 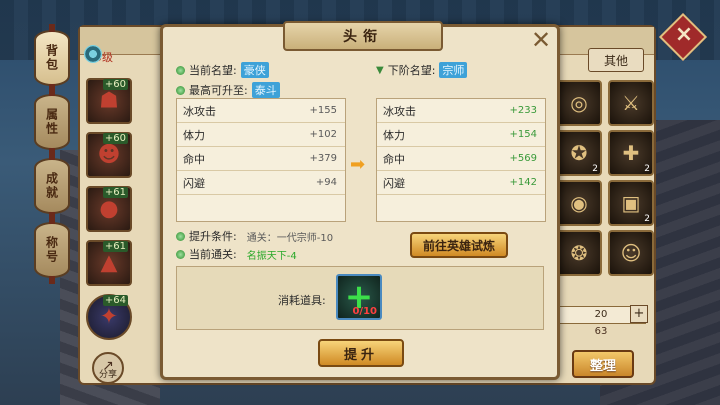 What do you see at coordinates (363, 36) in the screenshot?
I see `dialog-title: 头衔` at bounding box center [363, 36].